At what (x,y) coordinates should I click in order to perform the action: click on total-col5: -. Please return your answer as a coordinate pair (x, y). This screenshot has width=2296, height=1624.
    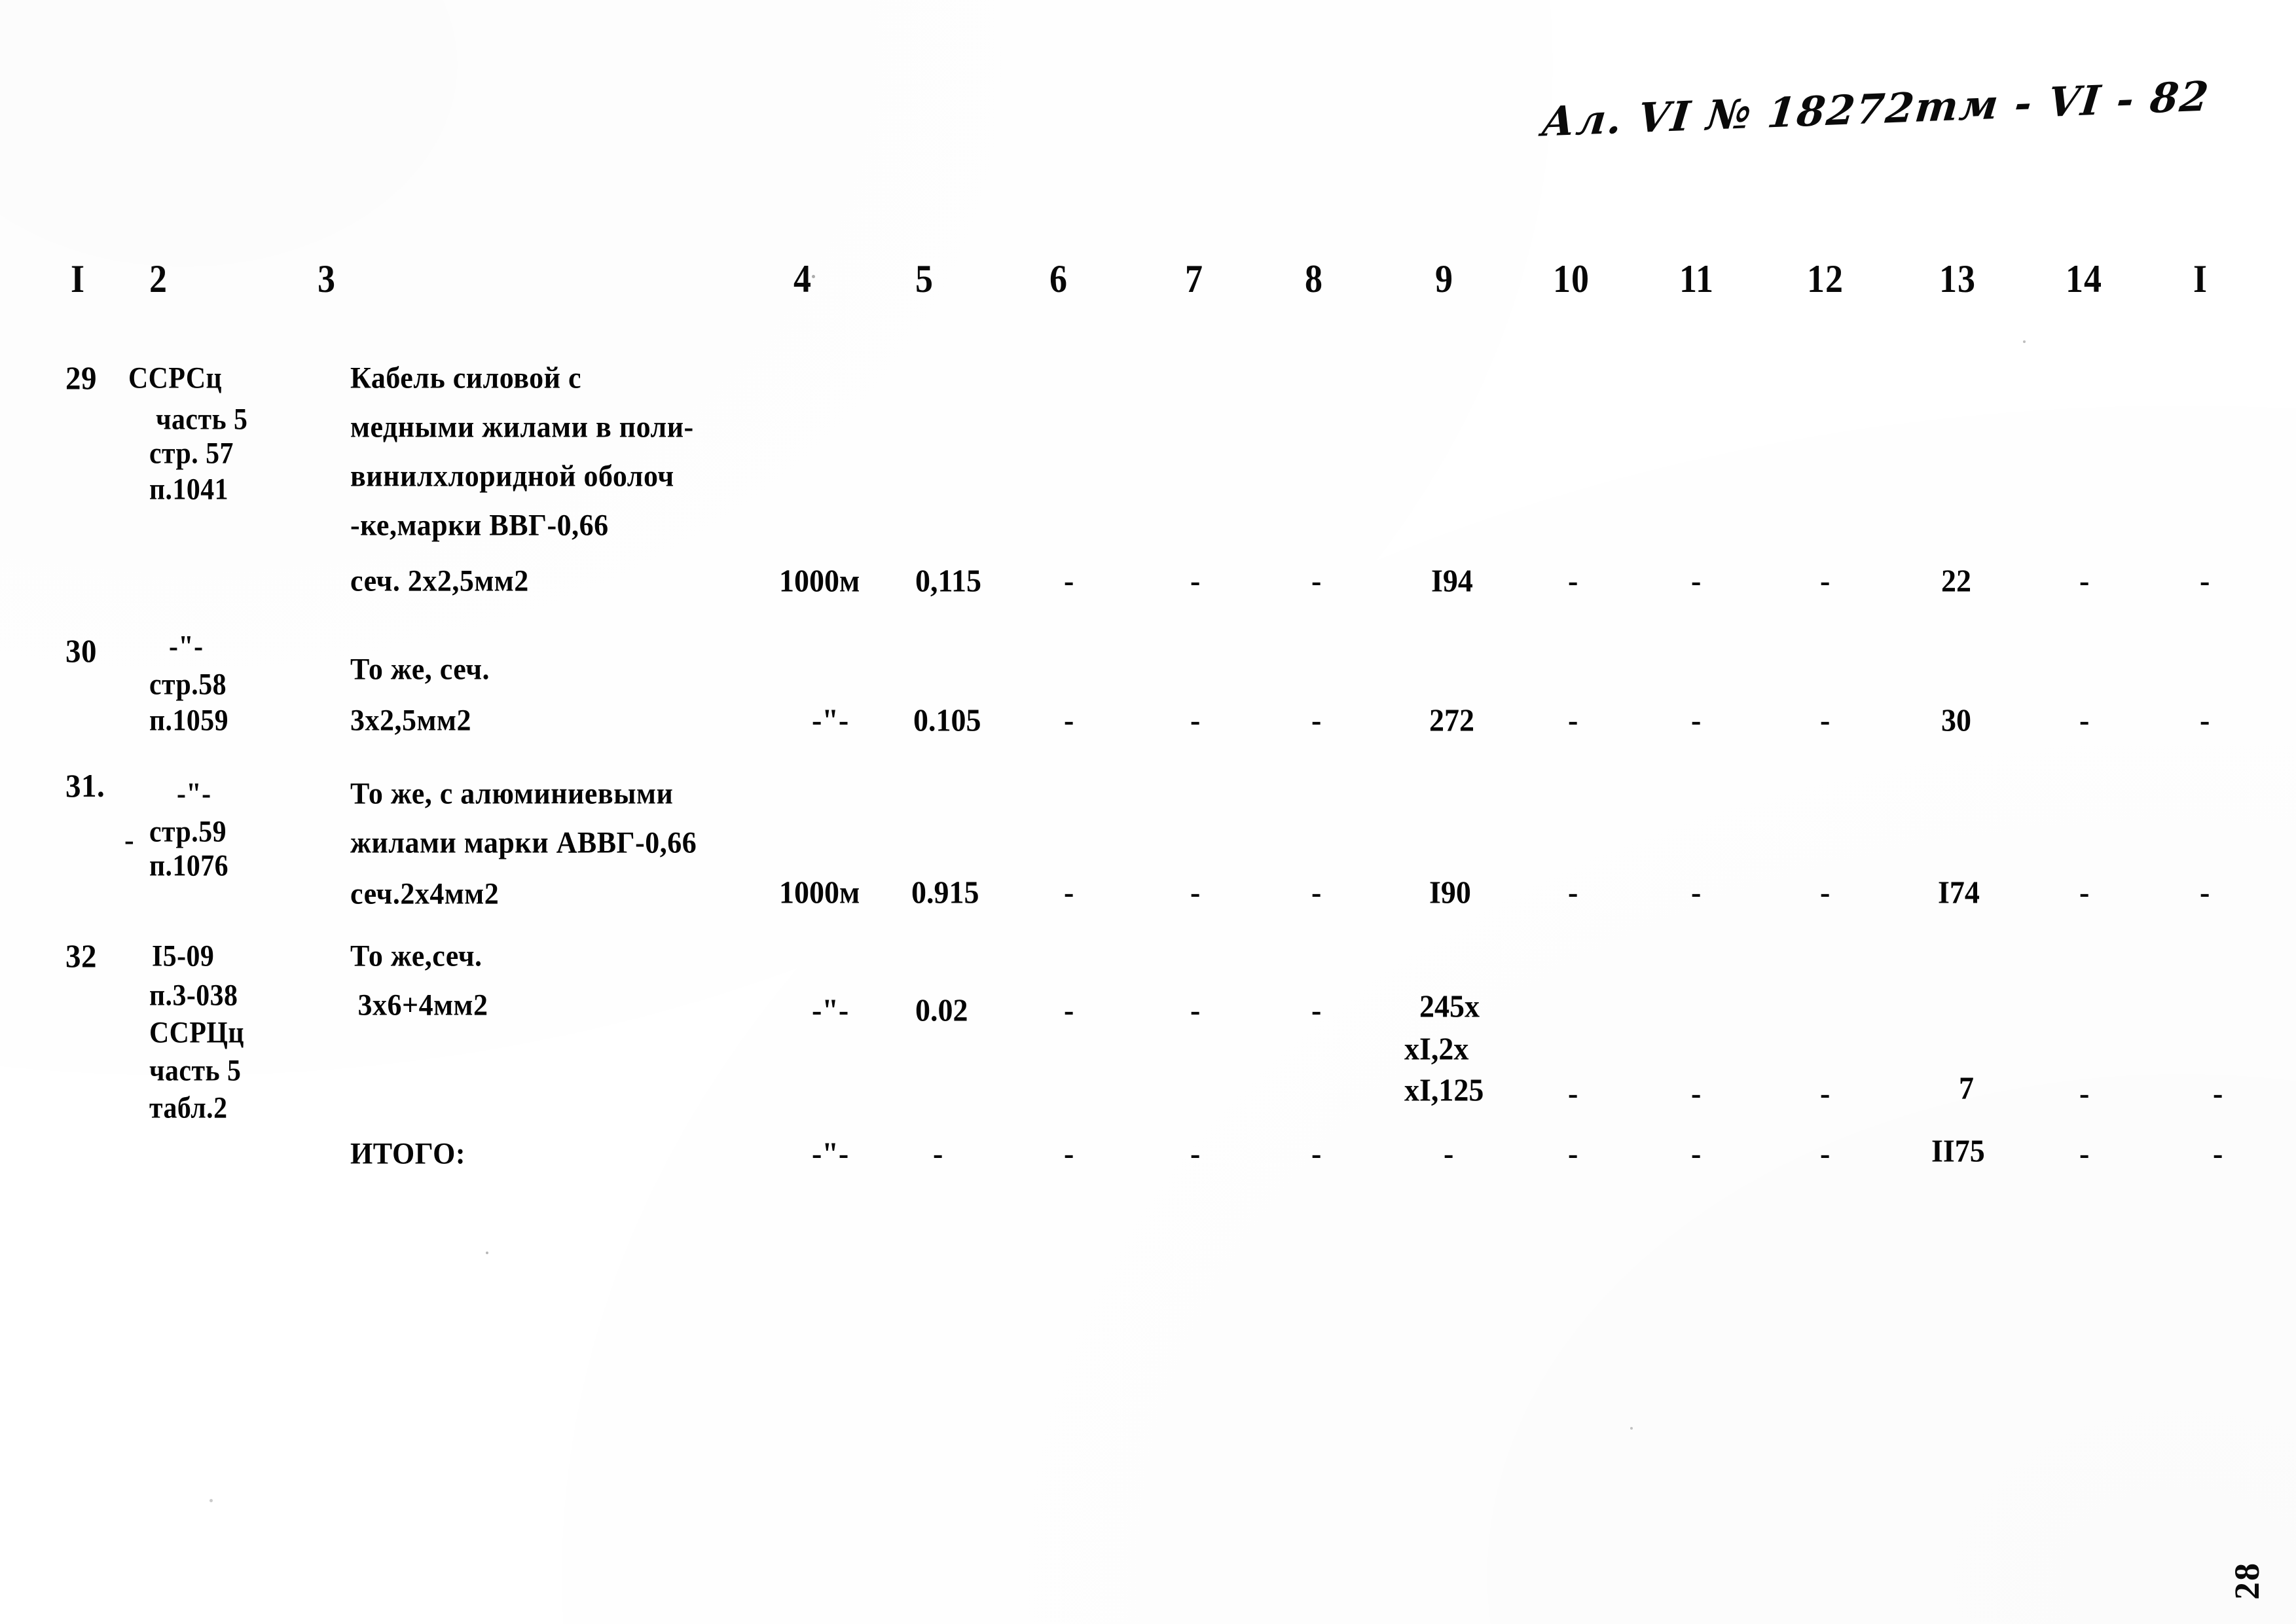
    Looking at the image, I should click on (938, 1154).